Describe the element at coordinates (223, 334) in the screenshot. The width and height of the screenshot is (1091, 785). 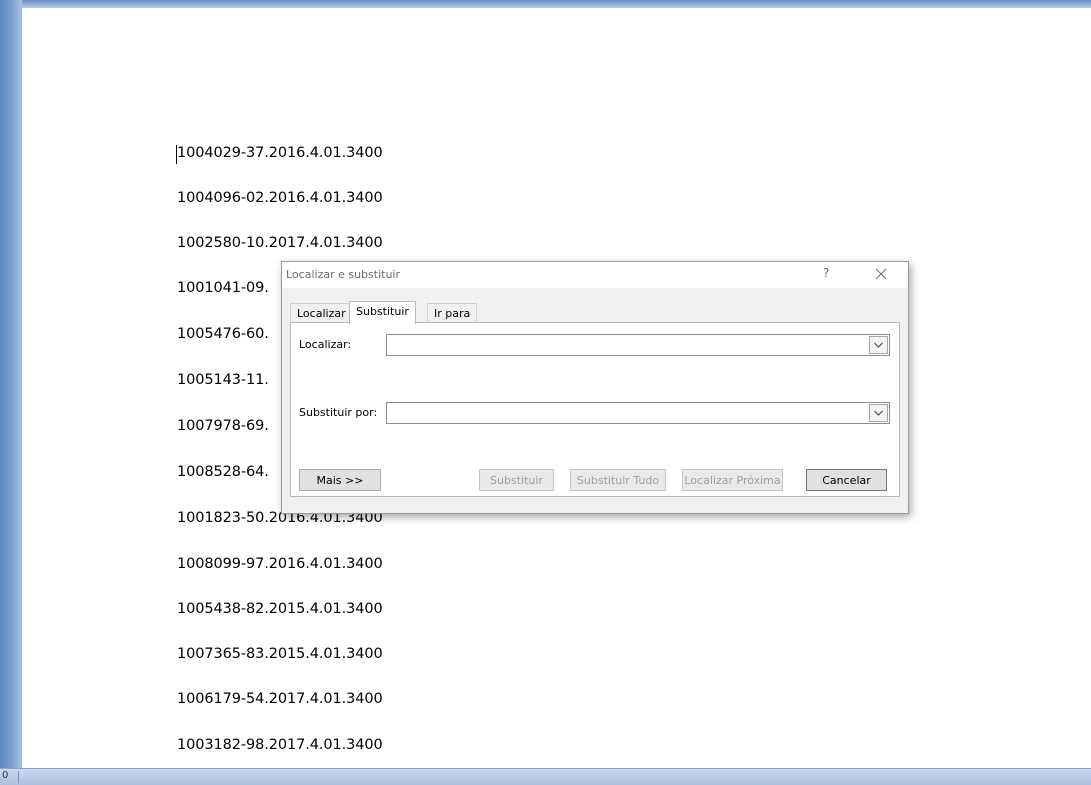
I see `document-line: 1005476-60.` at that location.